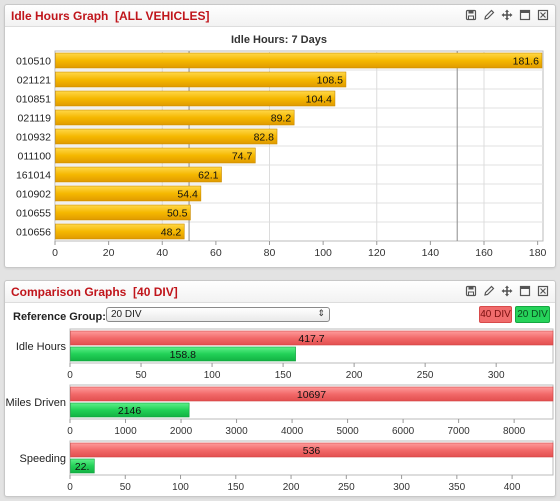 This screenshot has width=560, height=501. What do you see at coordinates (82, 467) in the screenshot?
I see `bar-value-label: 22.` at bounding box center [82, 467].